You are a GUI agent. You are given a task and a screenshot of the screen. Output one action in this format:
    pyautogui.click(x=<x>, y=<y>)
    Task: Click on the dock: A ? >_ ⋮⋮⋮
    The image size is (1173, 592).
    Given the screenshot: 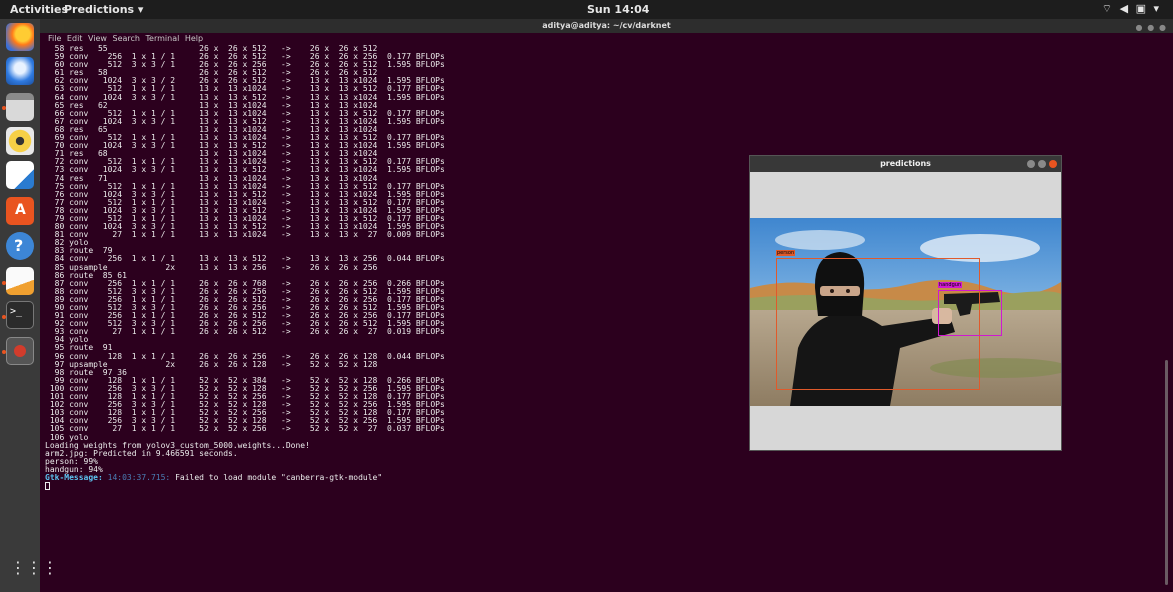 What is the action you would take?
    pyautogui.click(x=29, y=305)
    